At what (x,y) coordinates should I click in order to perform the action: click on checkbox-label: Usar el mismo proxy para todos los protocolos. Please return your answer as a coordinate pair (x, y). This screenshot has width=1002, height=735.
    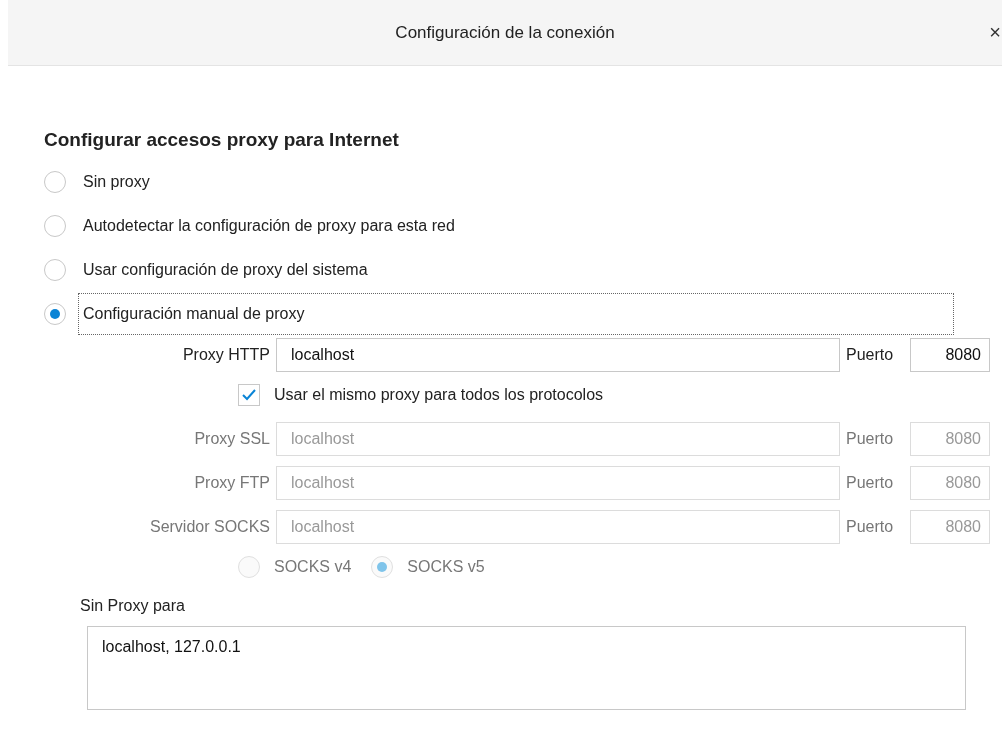
    Looking at the image, I should click on (439, 395).